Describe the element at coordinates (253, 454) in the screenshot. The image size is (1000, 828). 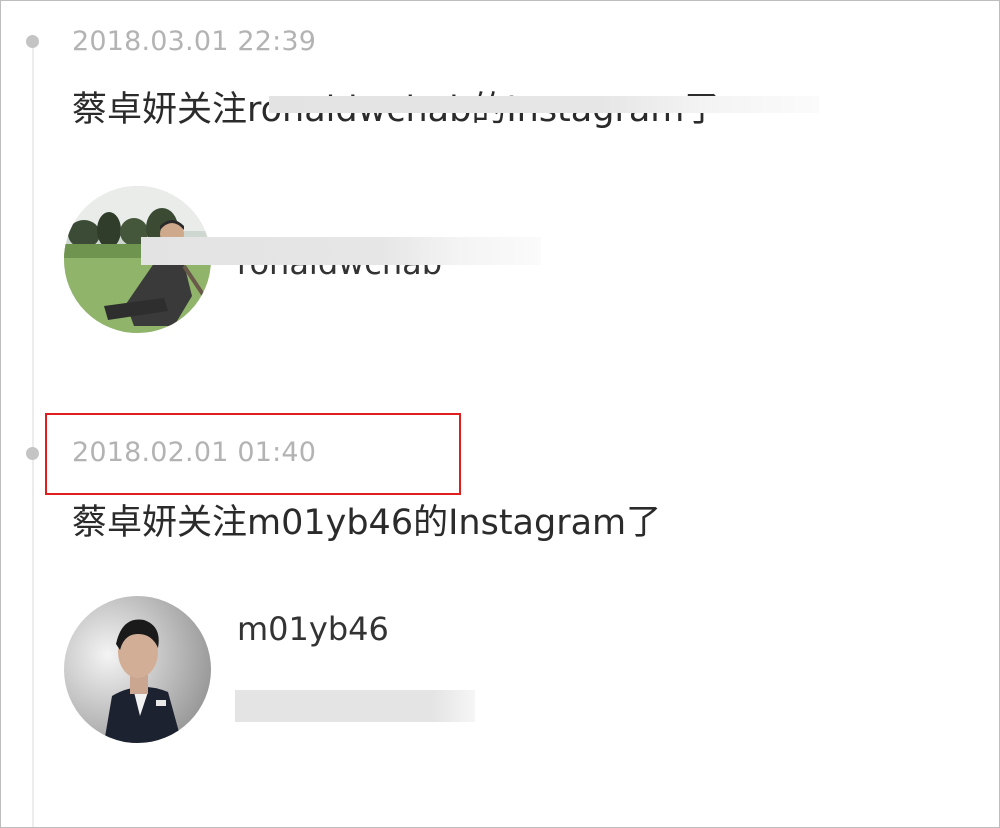
I see `highlight-box` at that location.